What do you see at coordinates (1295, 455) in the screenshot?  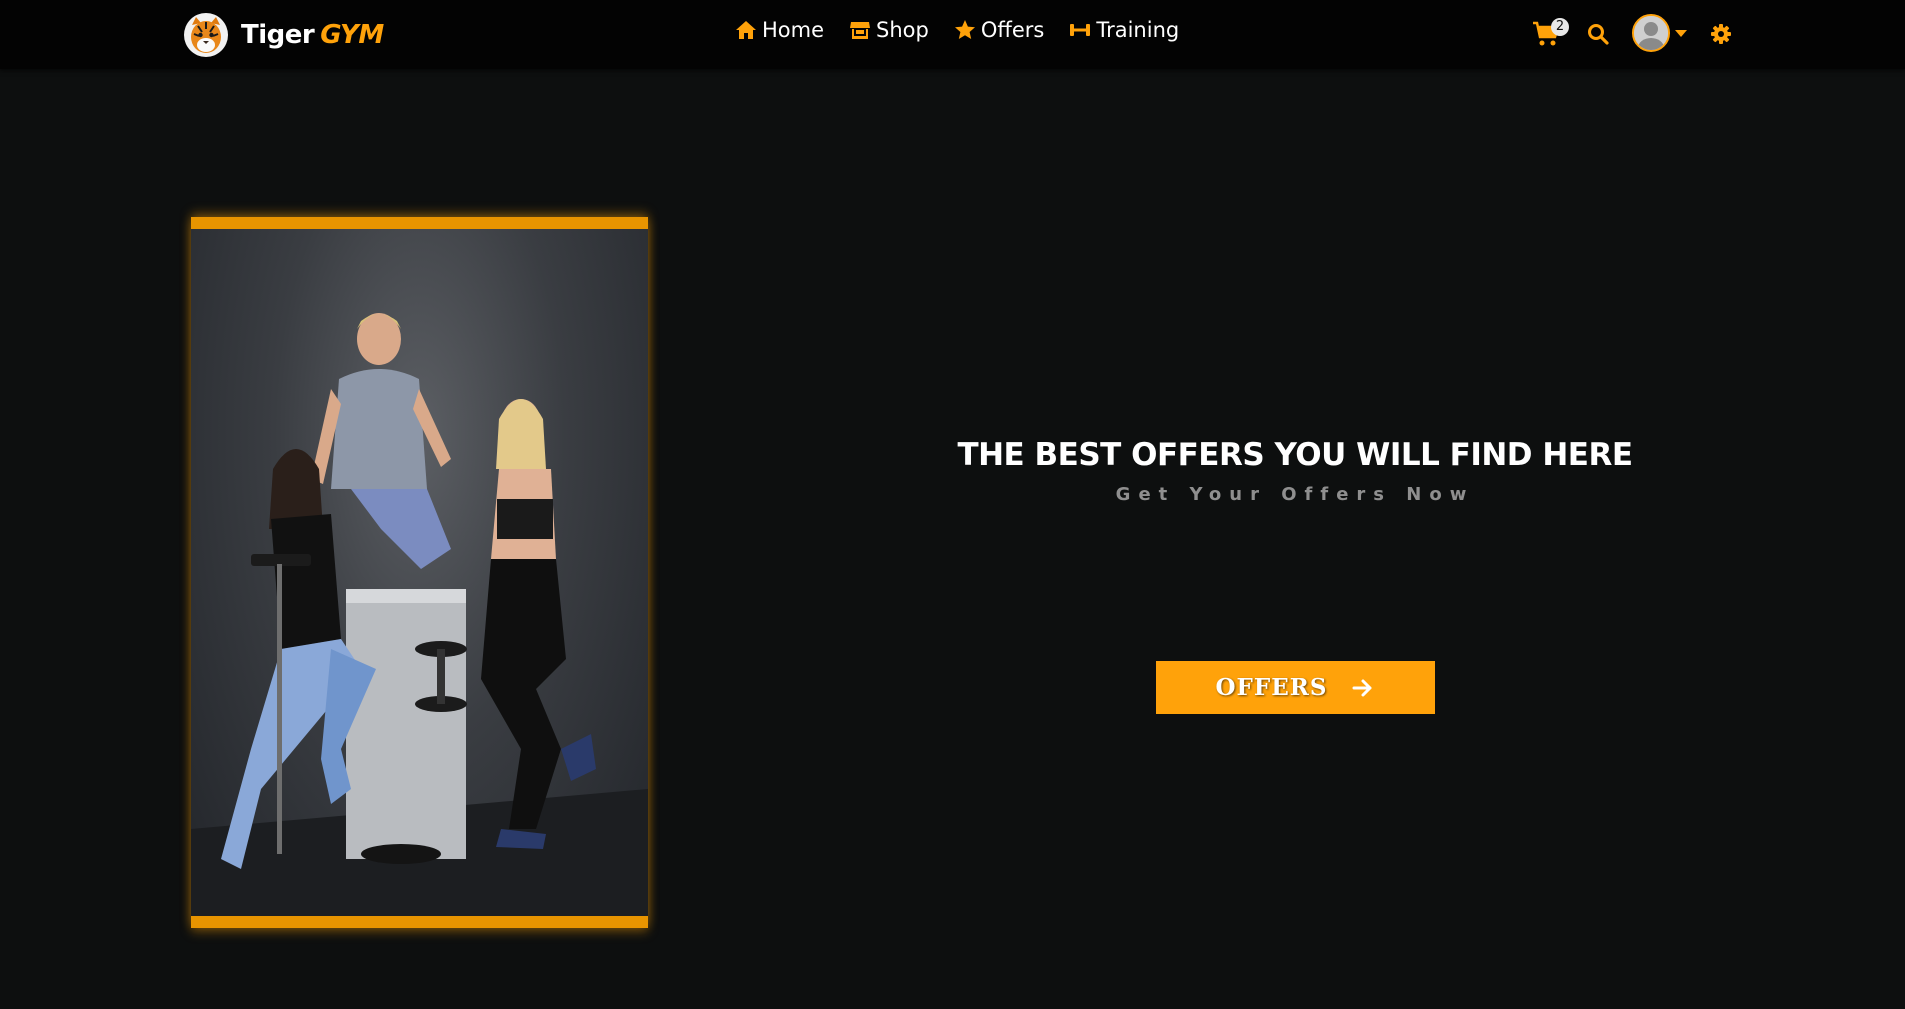 I see `hero-title: THE BEST OFFERS YOU WILL FIND HERE` at bounding box center [1295, 455].